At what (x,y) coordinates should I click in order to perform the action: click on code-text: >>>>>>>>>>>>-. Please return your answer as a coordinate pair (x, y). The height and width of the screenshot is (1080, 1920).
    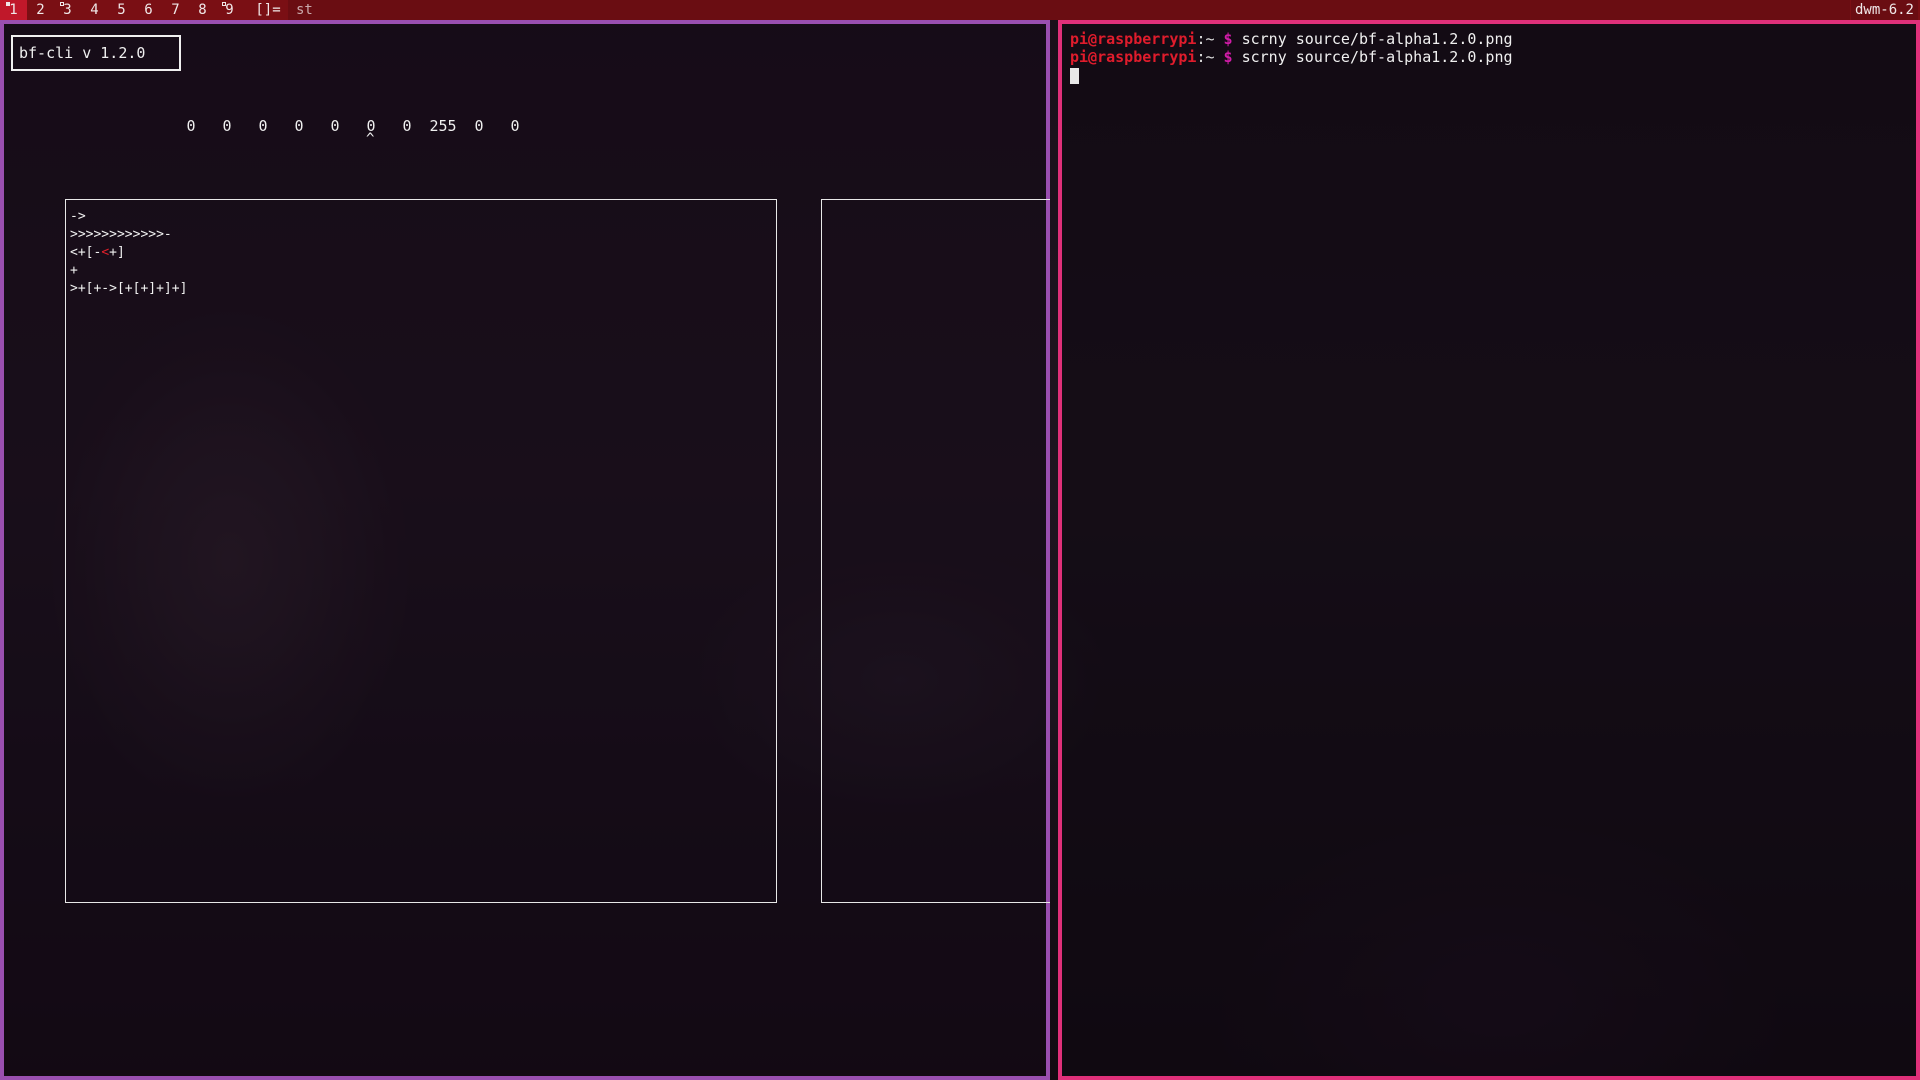
    Looking at the image, I should click on (121, 234).